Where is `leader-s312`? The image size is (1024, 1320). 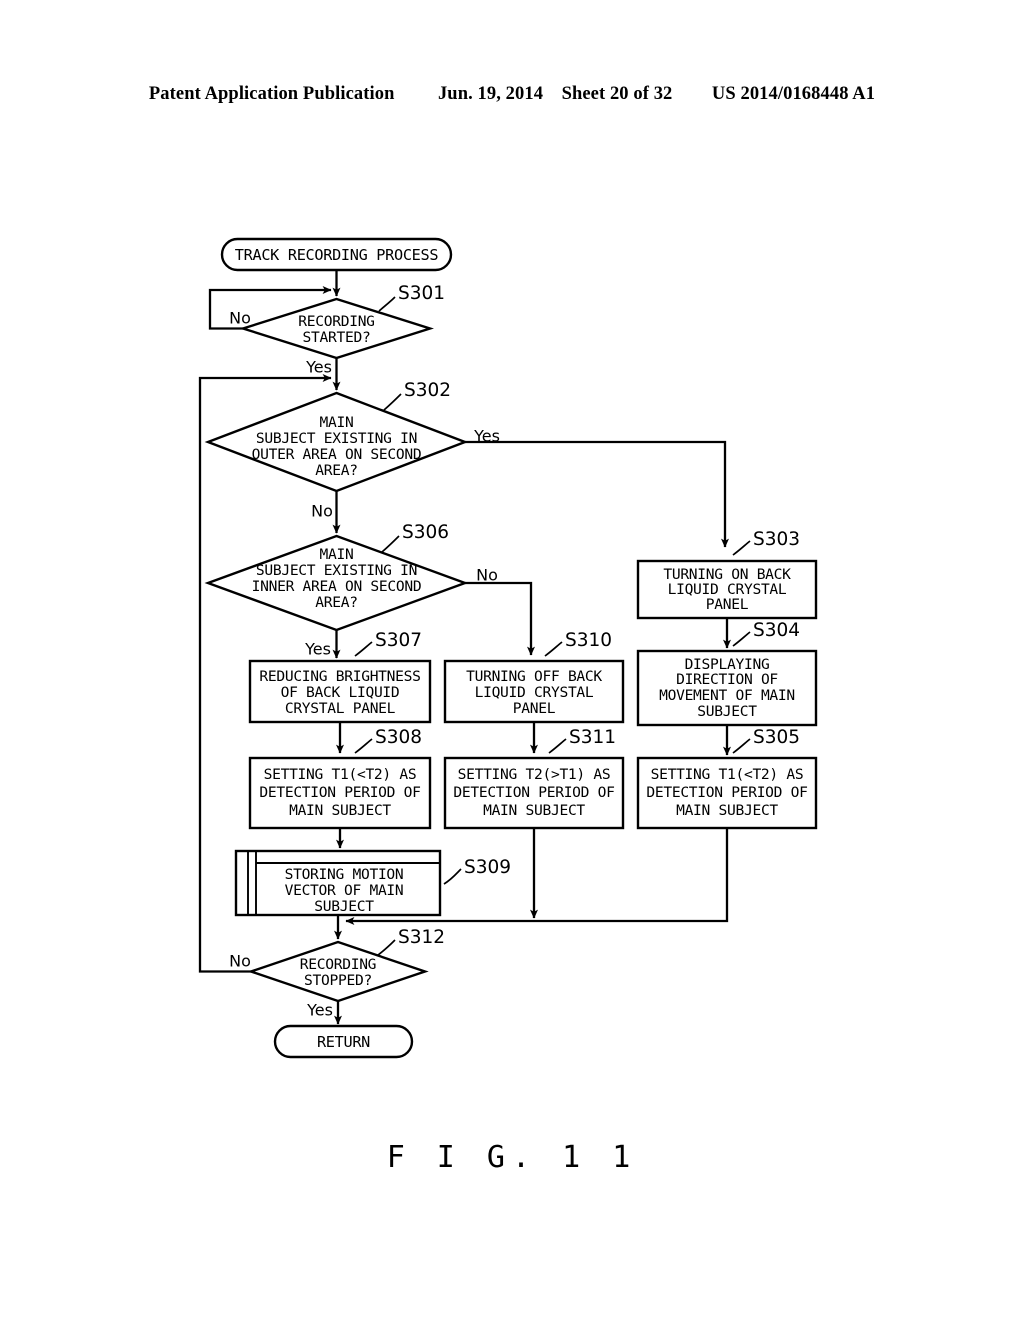
leader-s312 is located at coordinates (386, 947).